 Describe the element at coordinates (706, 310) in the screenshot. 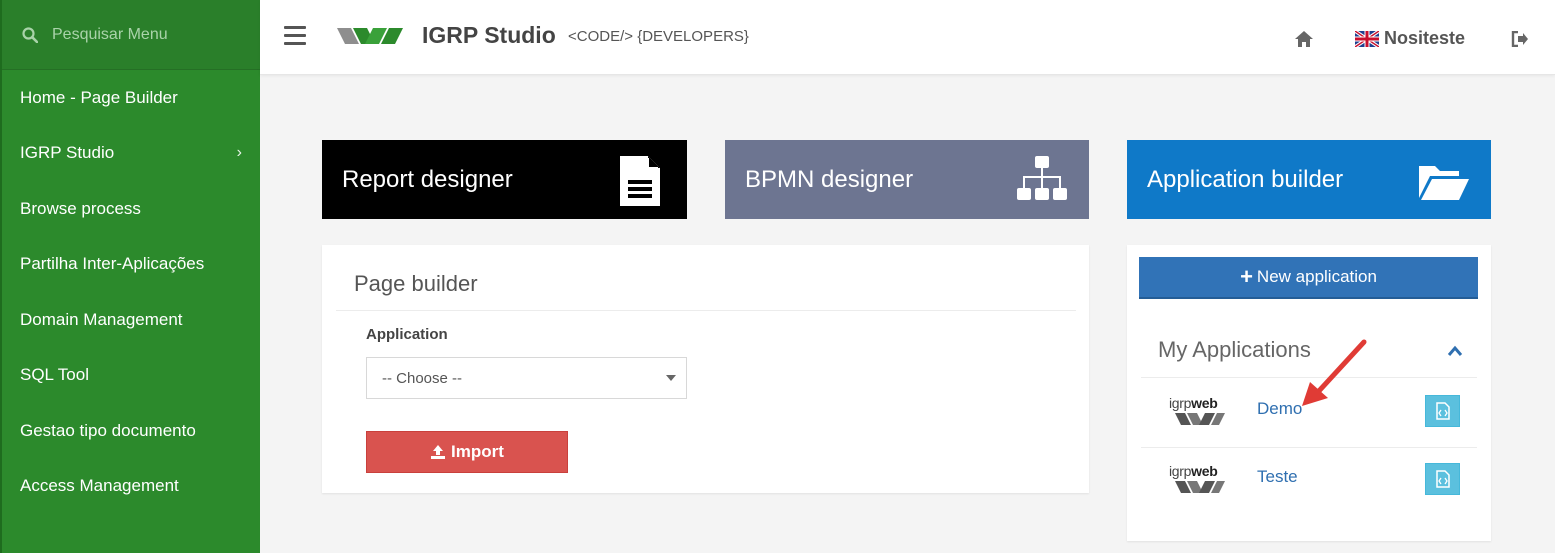

I see `divider` at that location.